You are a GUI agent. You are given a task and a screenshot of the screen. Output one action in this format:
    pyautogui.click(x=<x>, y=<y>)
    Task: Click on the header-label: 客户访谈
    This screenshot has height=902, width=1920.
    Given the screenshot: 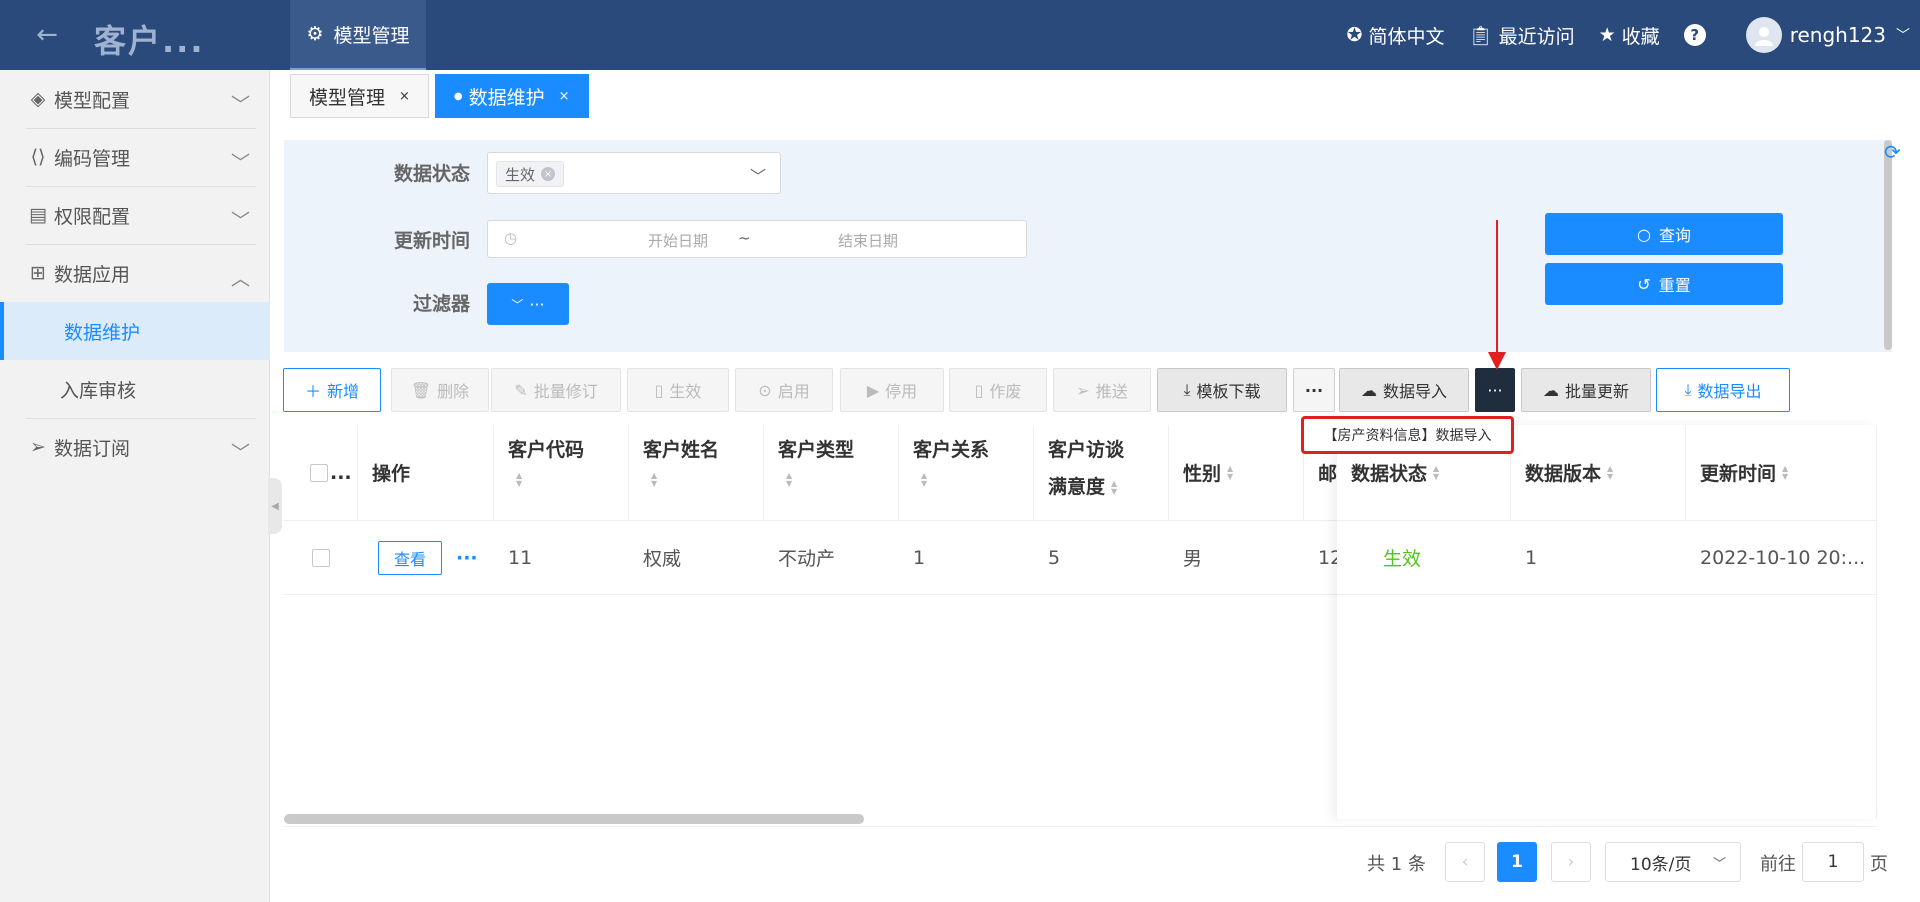 What is the action you would take?
    pyautogui.click(x=1086, y=450)
    